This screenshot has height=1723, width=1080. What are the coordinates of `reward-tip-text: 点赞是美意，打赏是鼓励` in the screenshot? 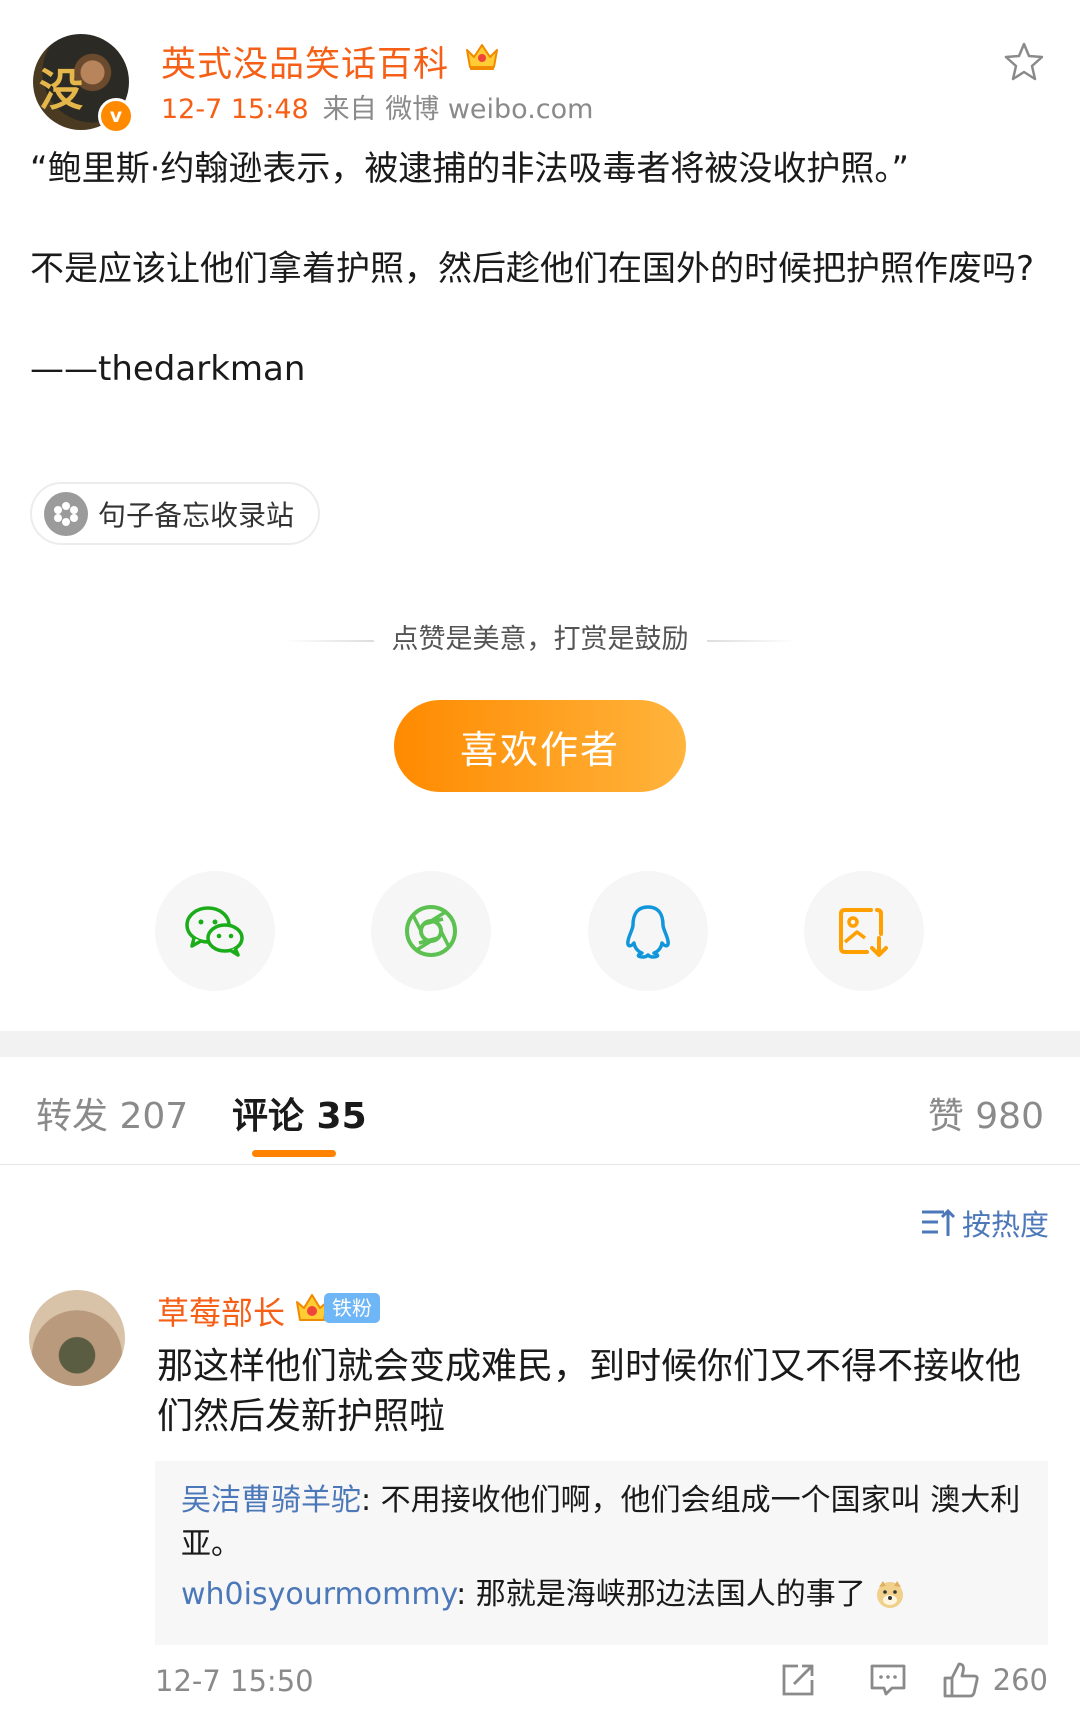 It's located at (540, 639).